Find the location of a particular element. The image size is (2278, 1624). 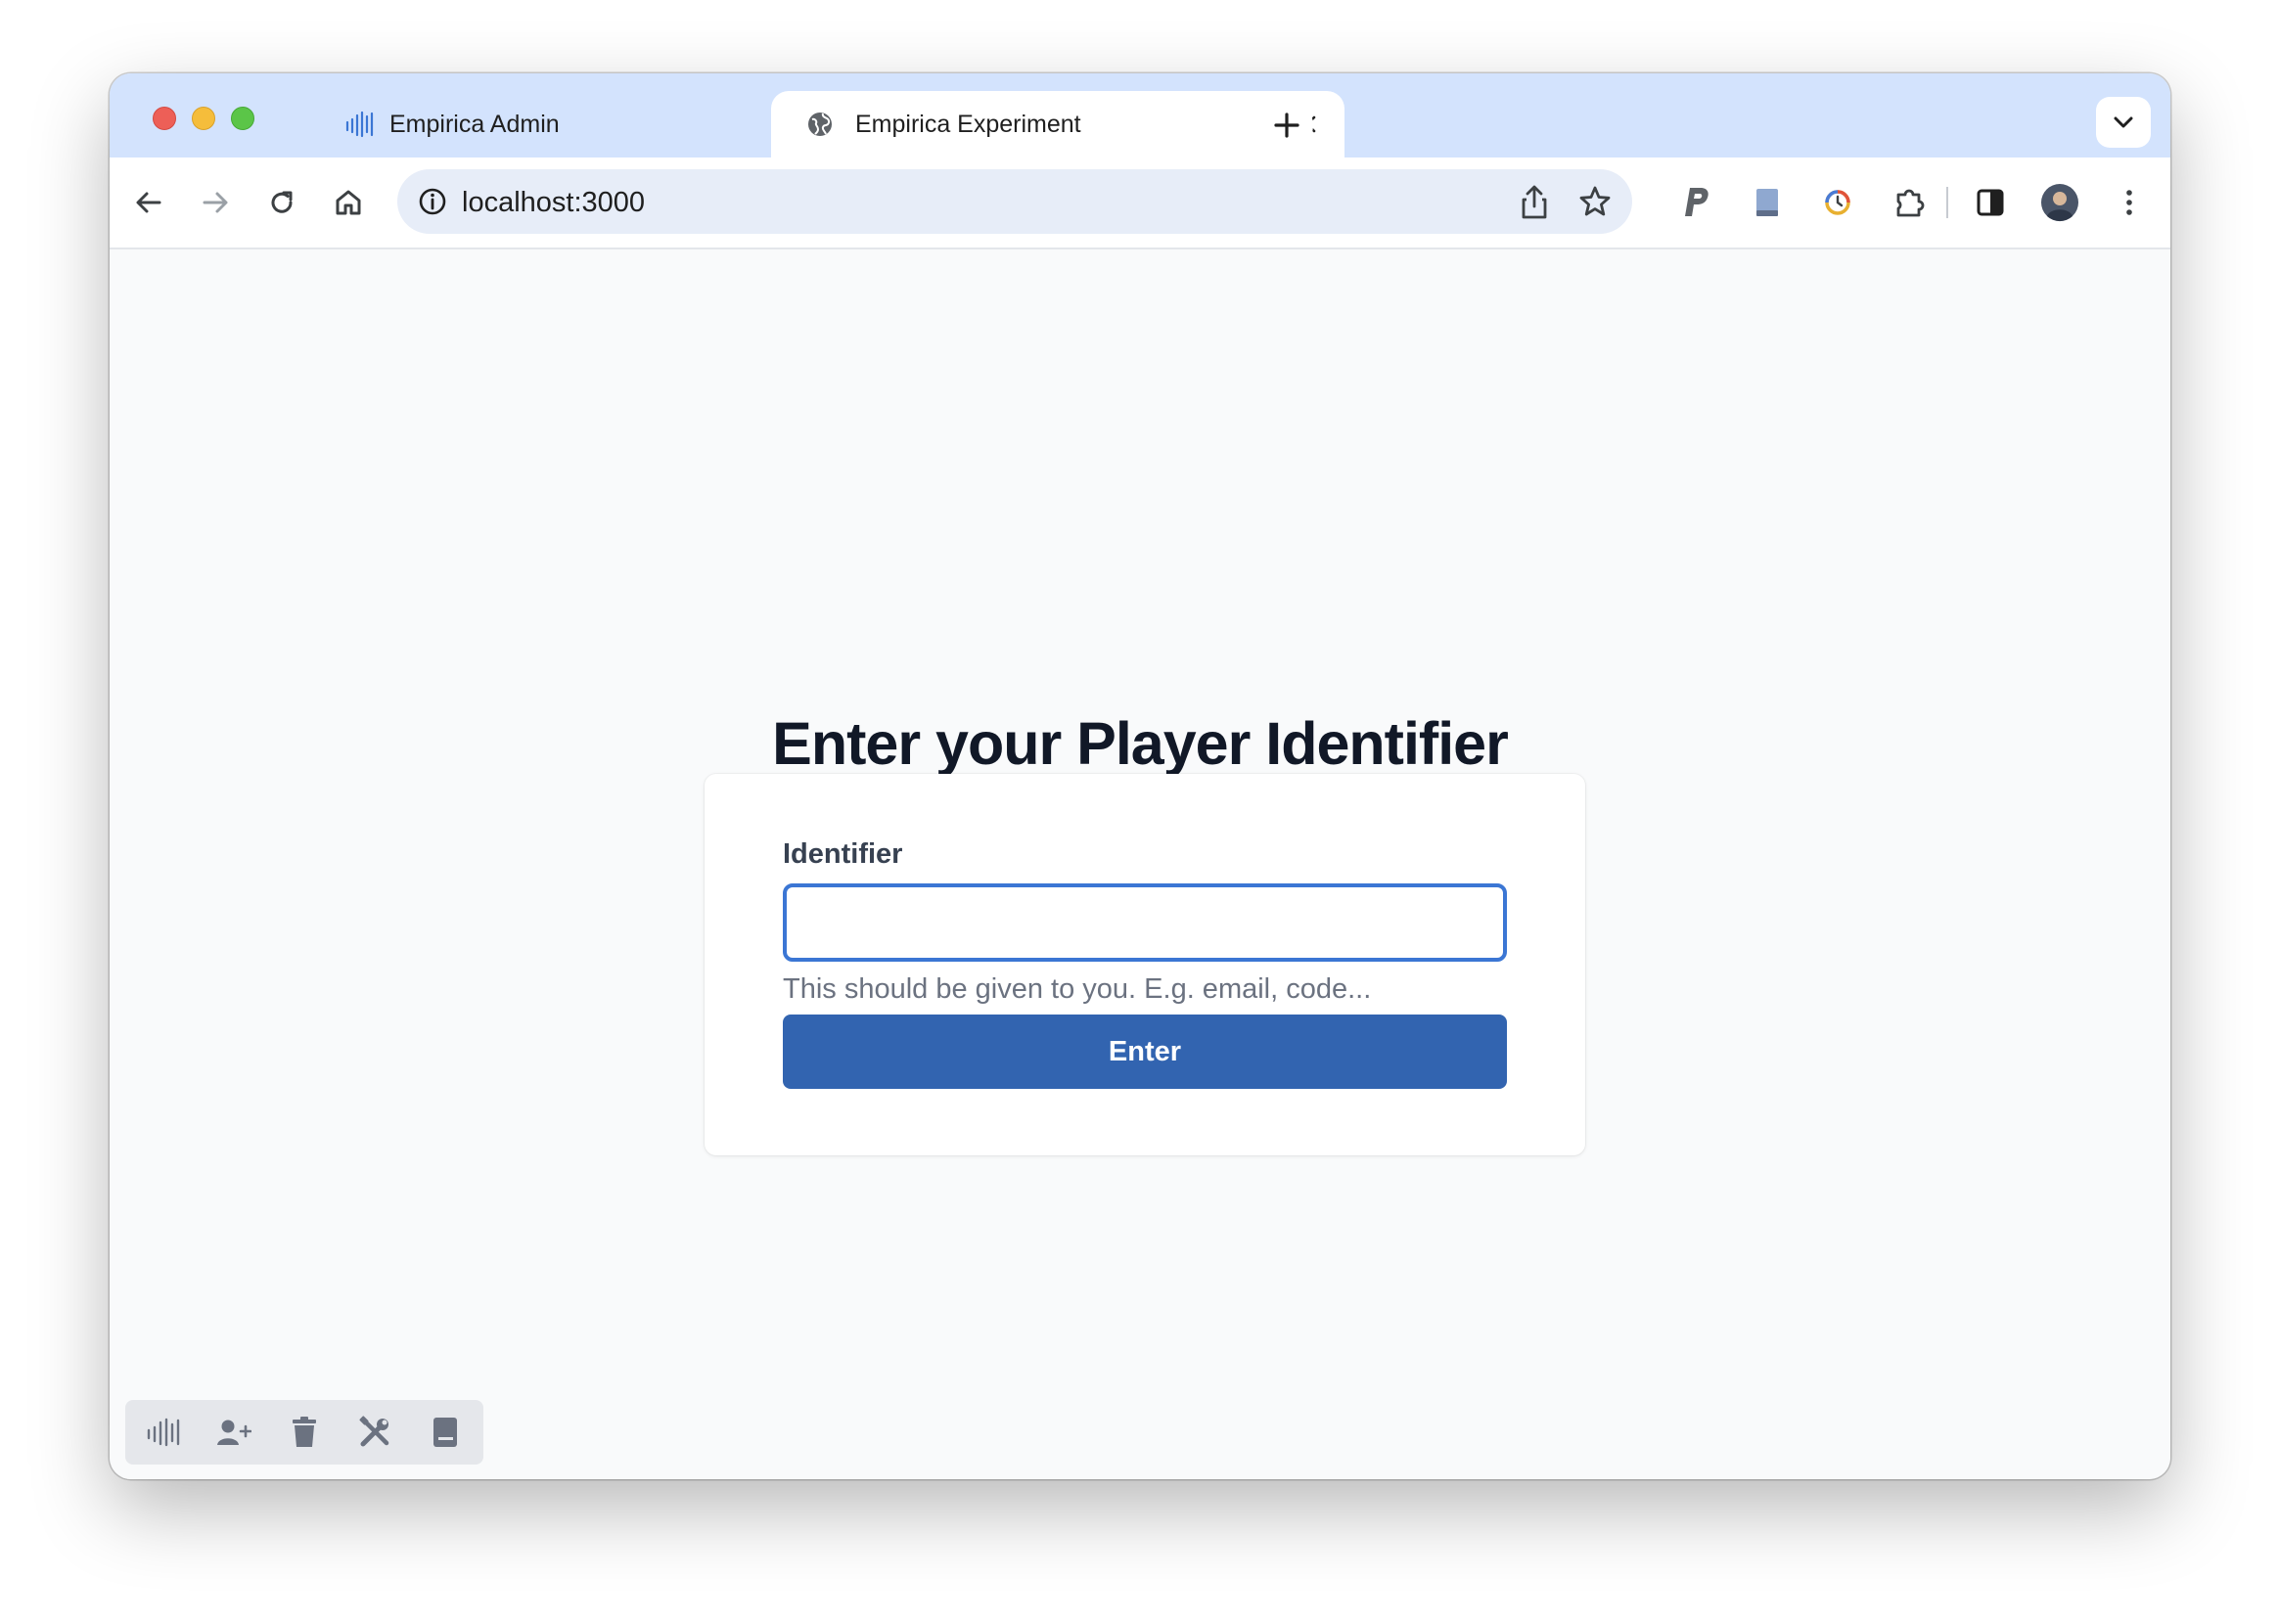

more-menu-button is located at coordinates (2129, 202).